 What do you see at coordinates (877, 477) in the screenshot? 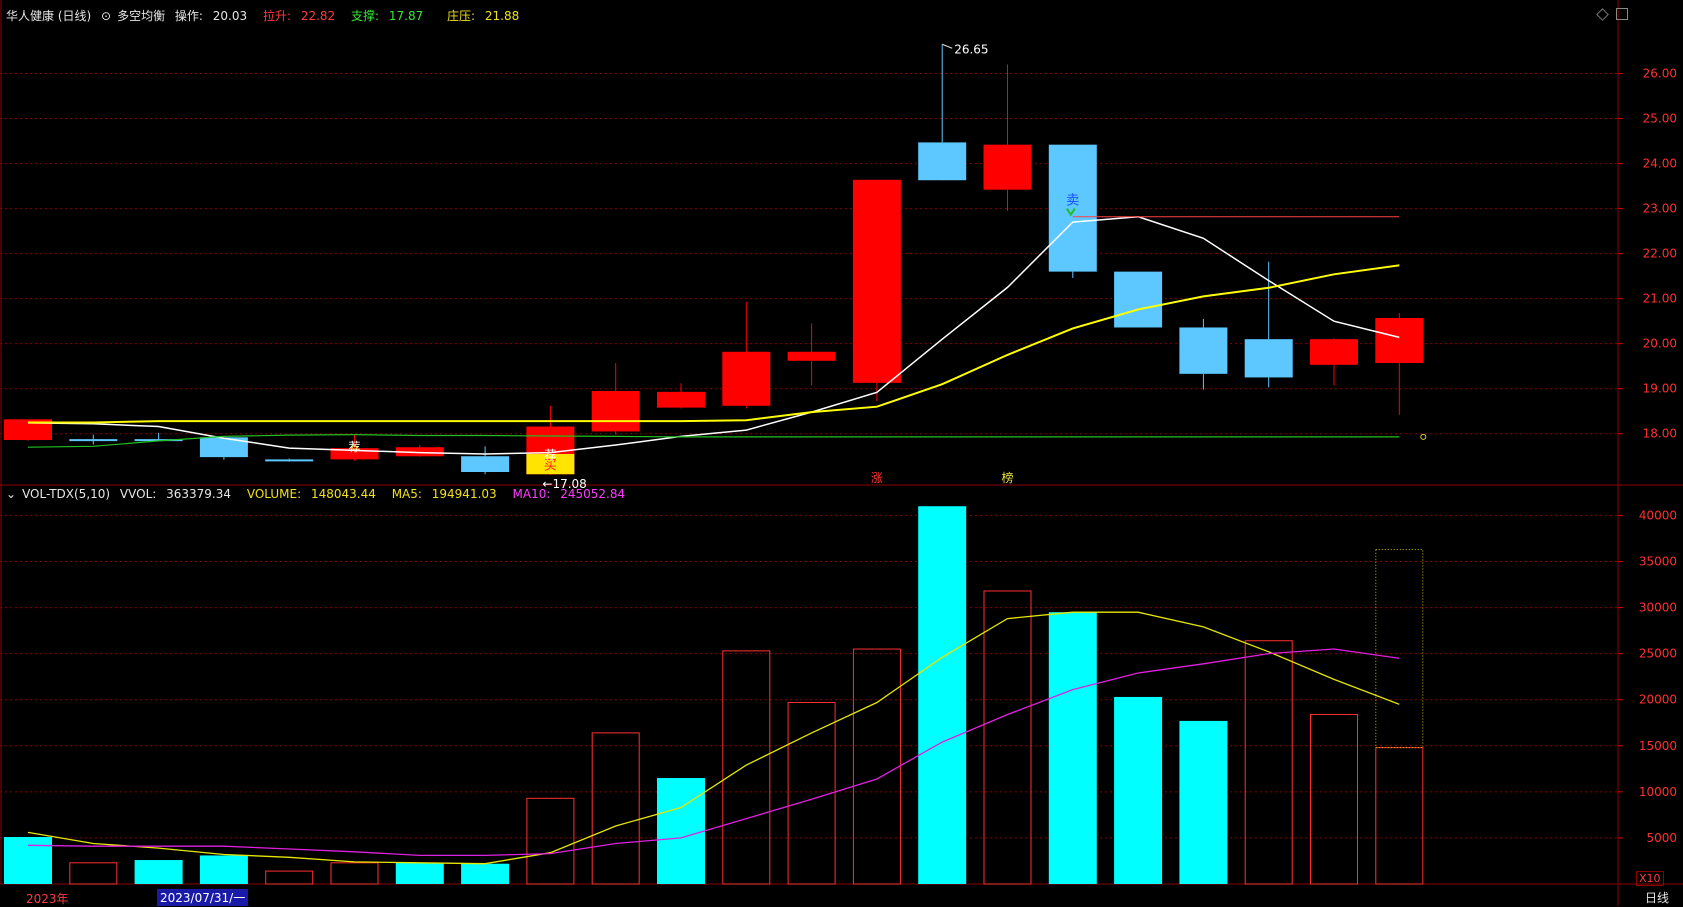
I see `zhang-mark: 涨` at bounding box center [877, 477].